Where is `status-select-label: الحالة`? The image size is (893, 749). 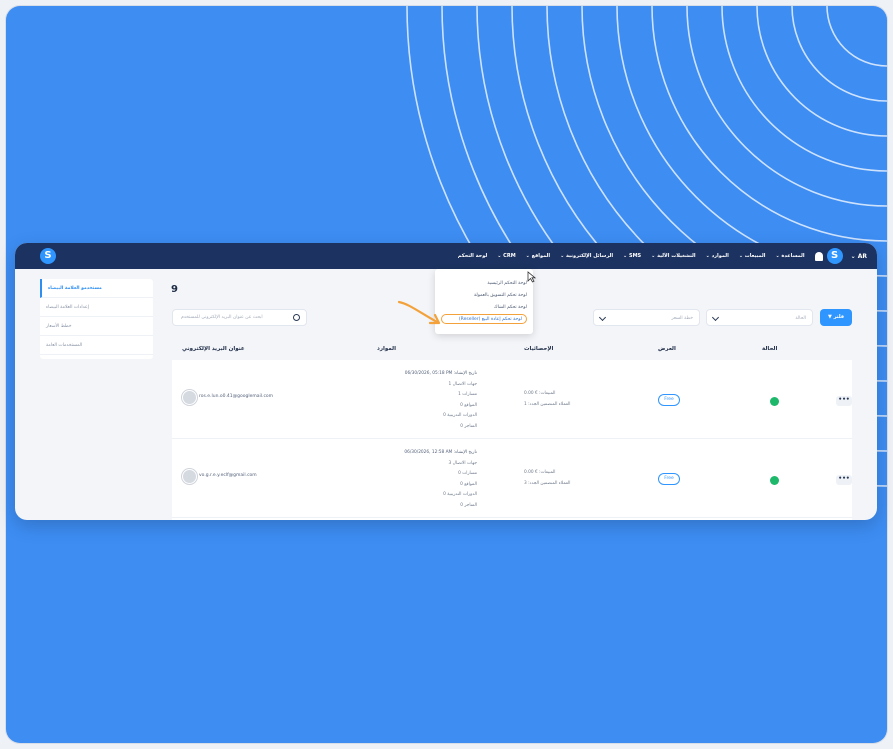 status-select-label: الحالة is located at coordinates (800, 318).